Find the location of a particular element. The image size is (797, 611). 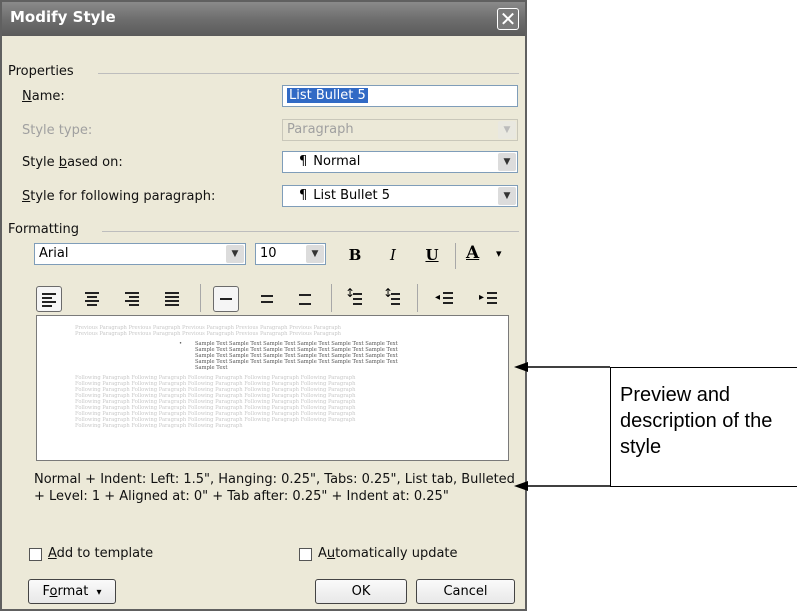

description-arrowhead is located at coordinates (521, 486).